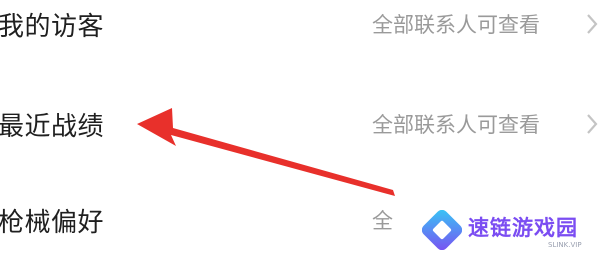  Describe the element at coordinates (52, 222) in the screenshot. I see `row-label: 枪械偏好` at that location.